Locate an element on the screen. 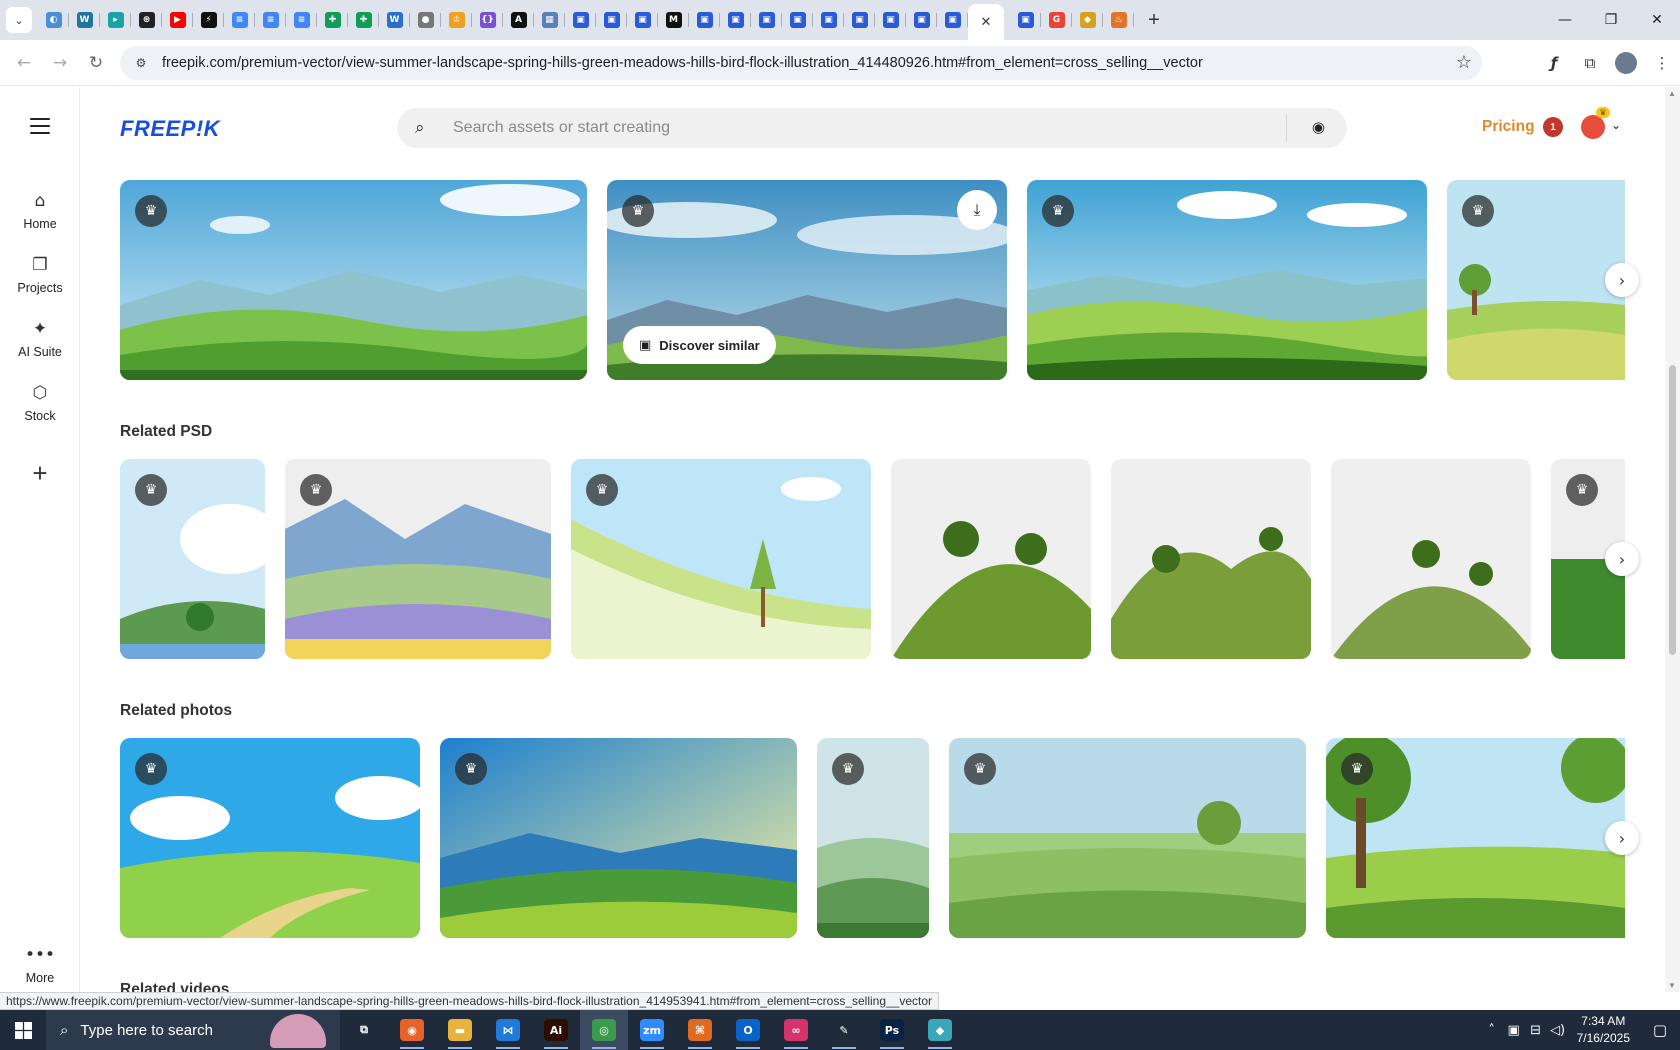 The width and height of the screenshot is (1680, 1050). camera-search-icon: ◉ is located at coordinates (1318, 127).